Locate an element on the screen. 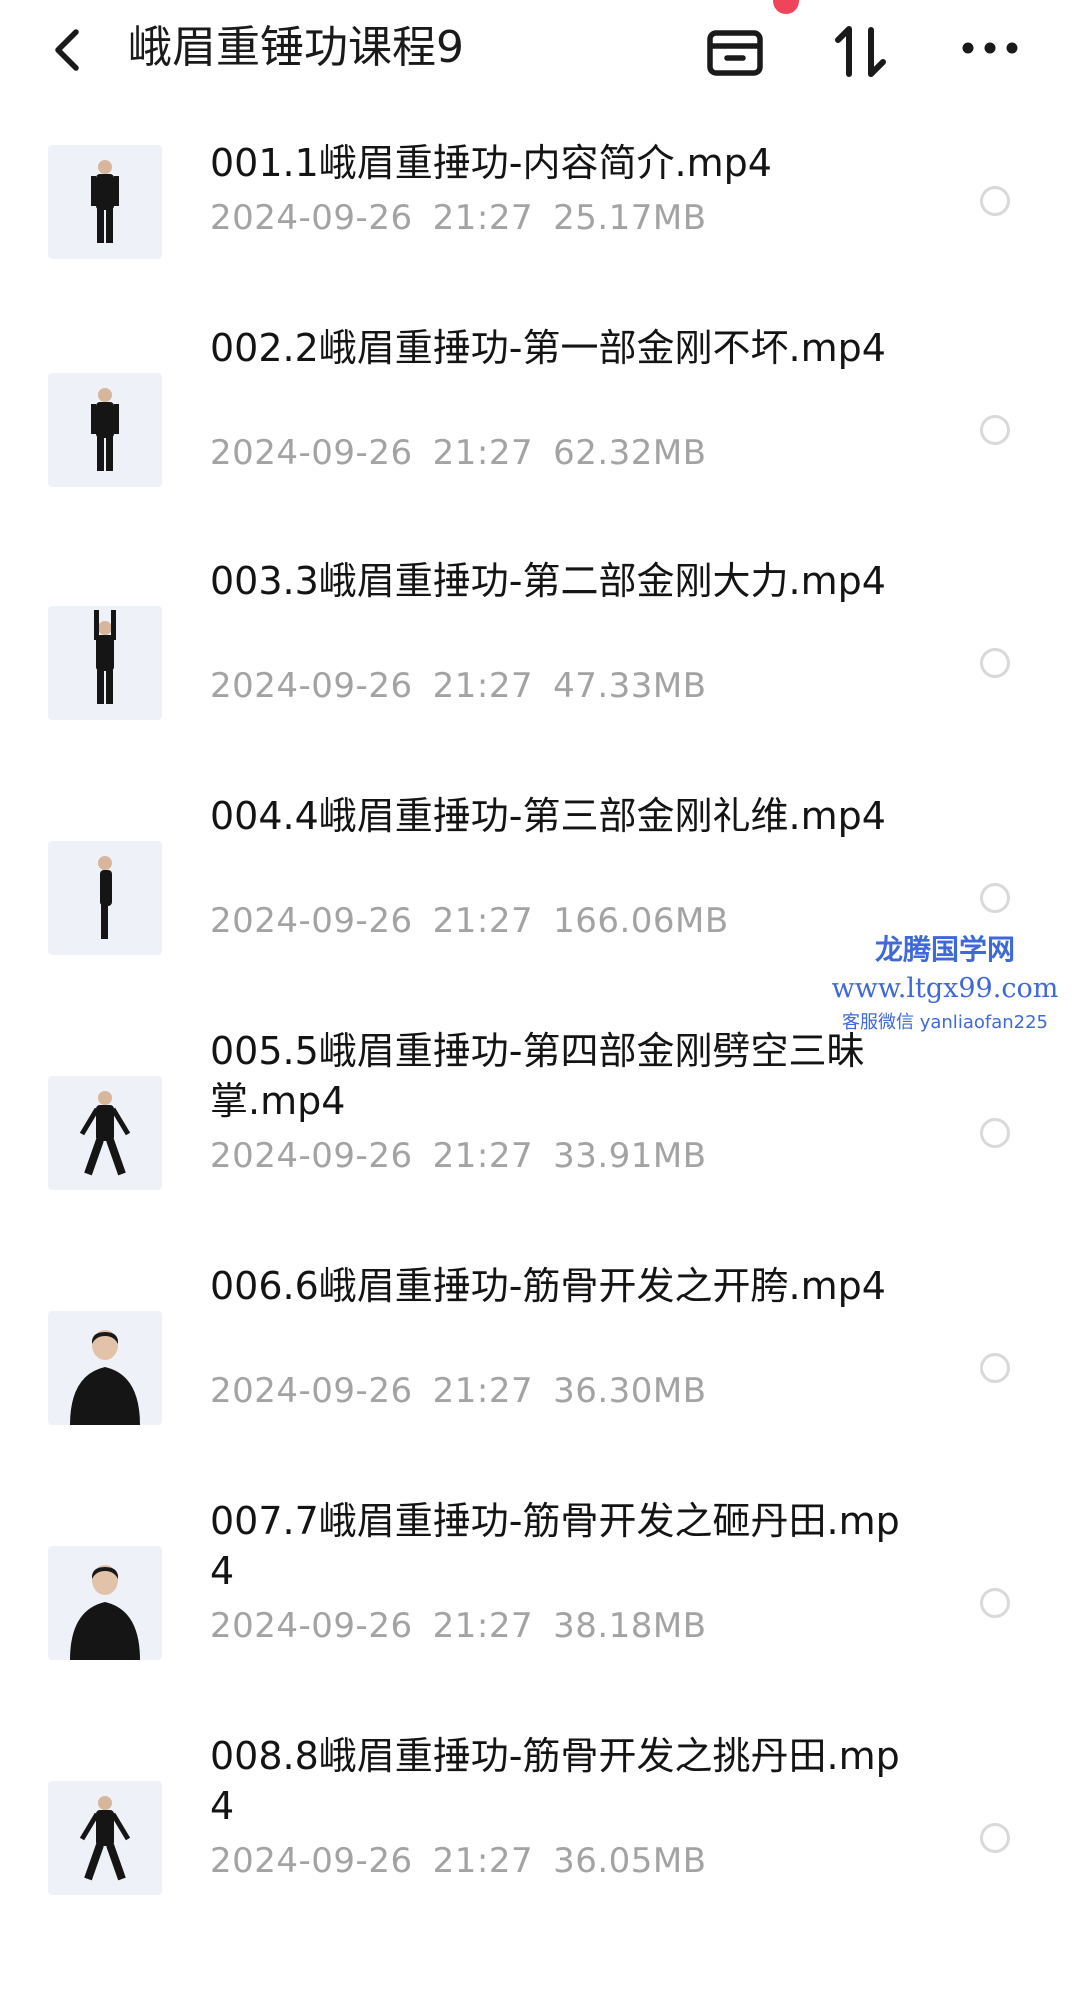  file-size: 47.33MB is located at coordinates (630, 686).